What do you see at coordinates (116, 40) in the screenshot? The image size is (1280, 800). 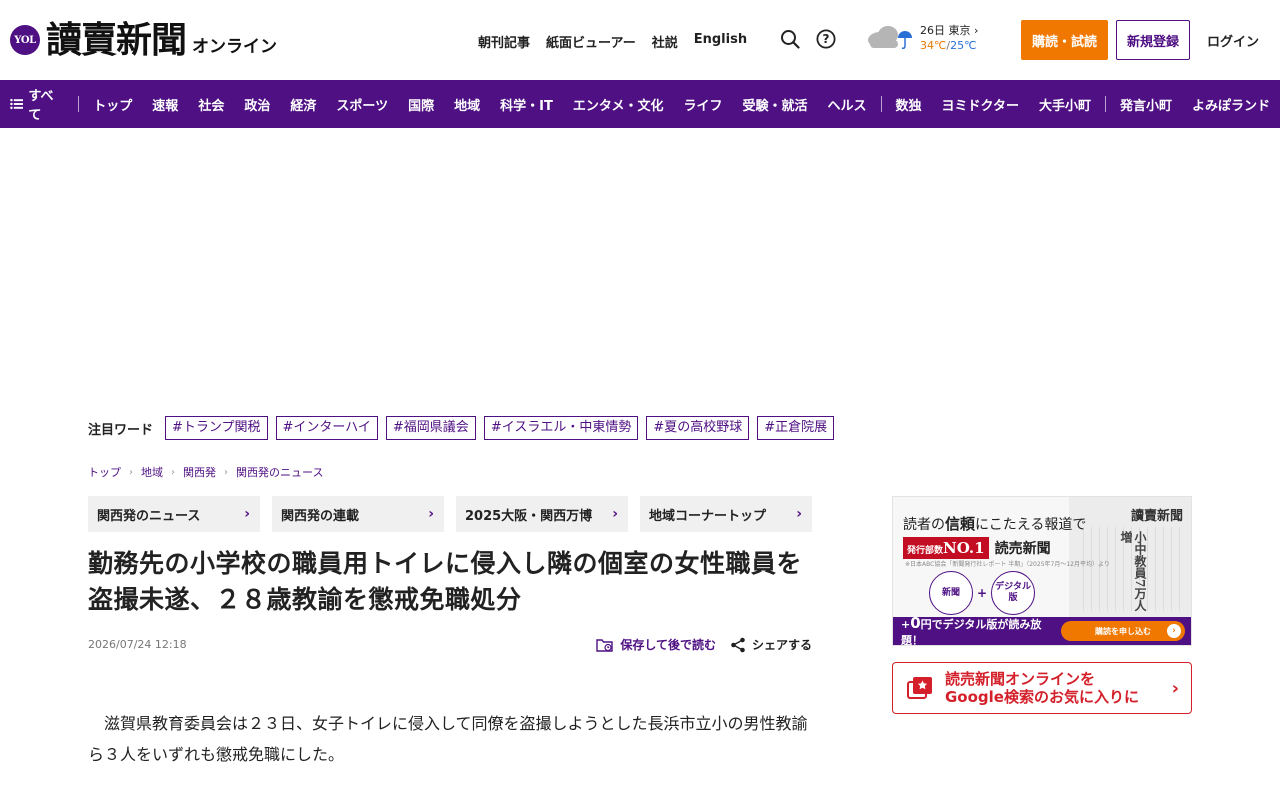 I see `logo-text: 讀賣新聞` at bounding box center [116, 40].